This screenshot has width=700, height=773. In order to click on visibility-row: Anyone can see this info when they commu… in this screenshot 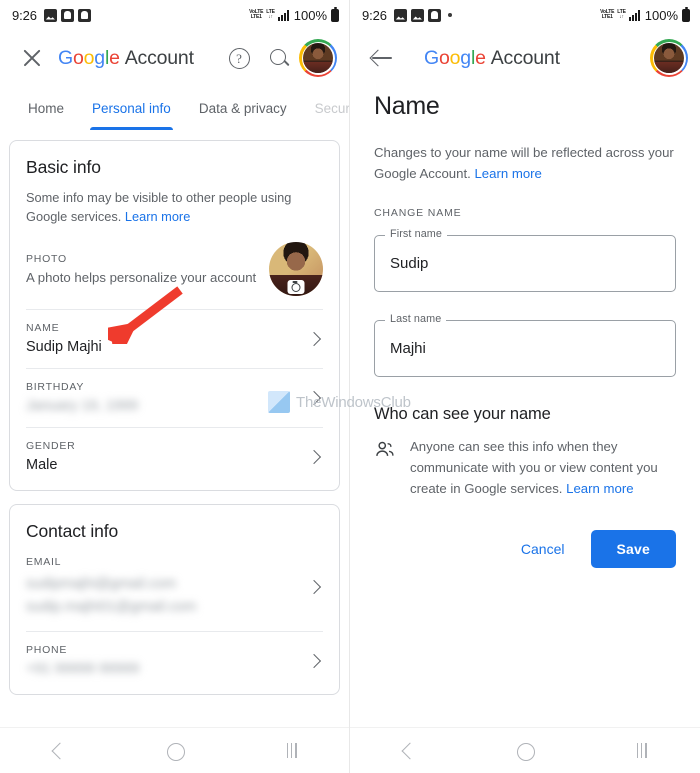, I will do `click(525, 468)`.